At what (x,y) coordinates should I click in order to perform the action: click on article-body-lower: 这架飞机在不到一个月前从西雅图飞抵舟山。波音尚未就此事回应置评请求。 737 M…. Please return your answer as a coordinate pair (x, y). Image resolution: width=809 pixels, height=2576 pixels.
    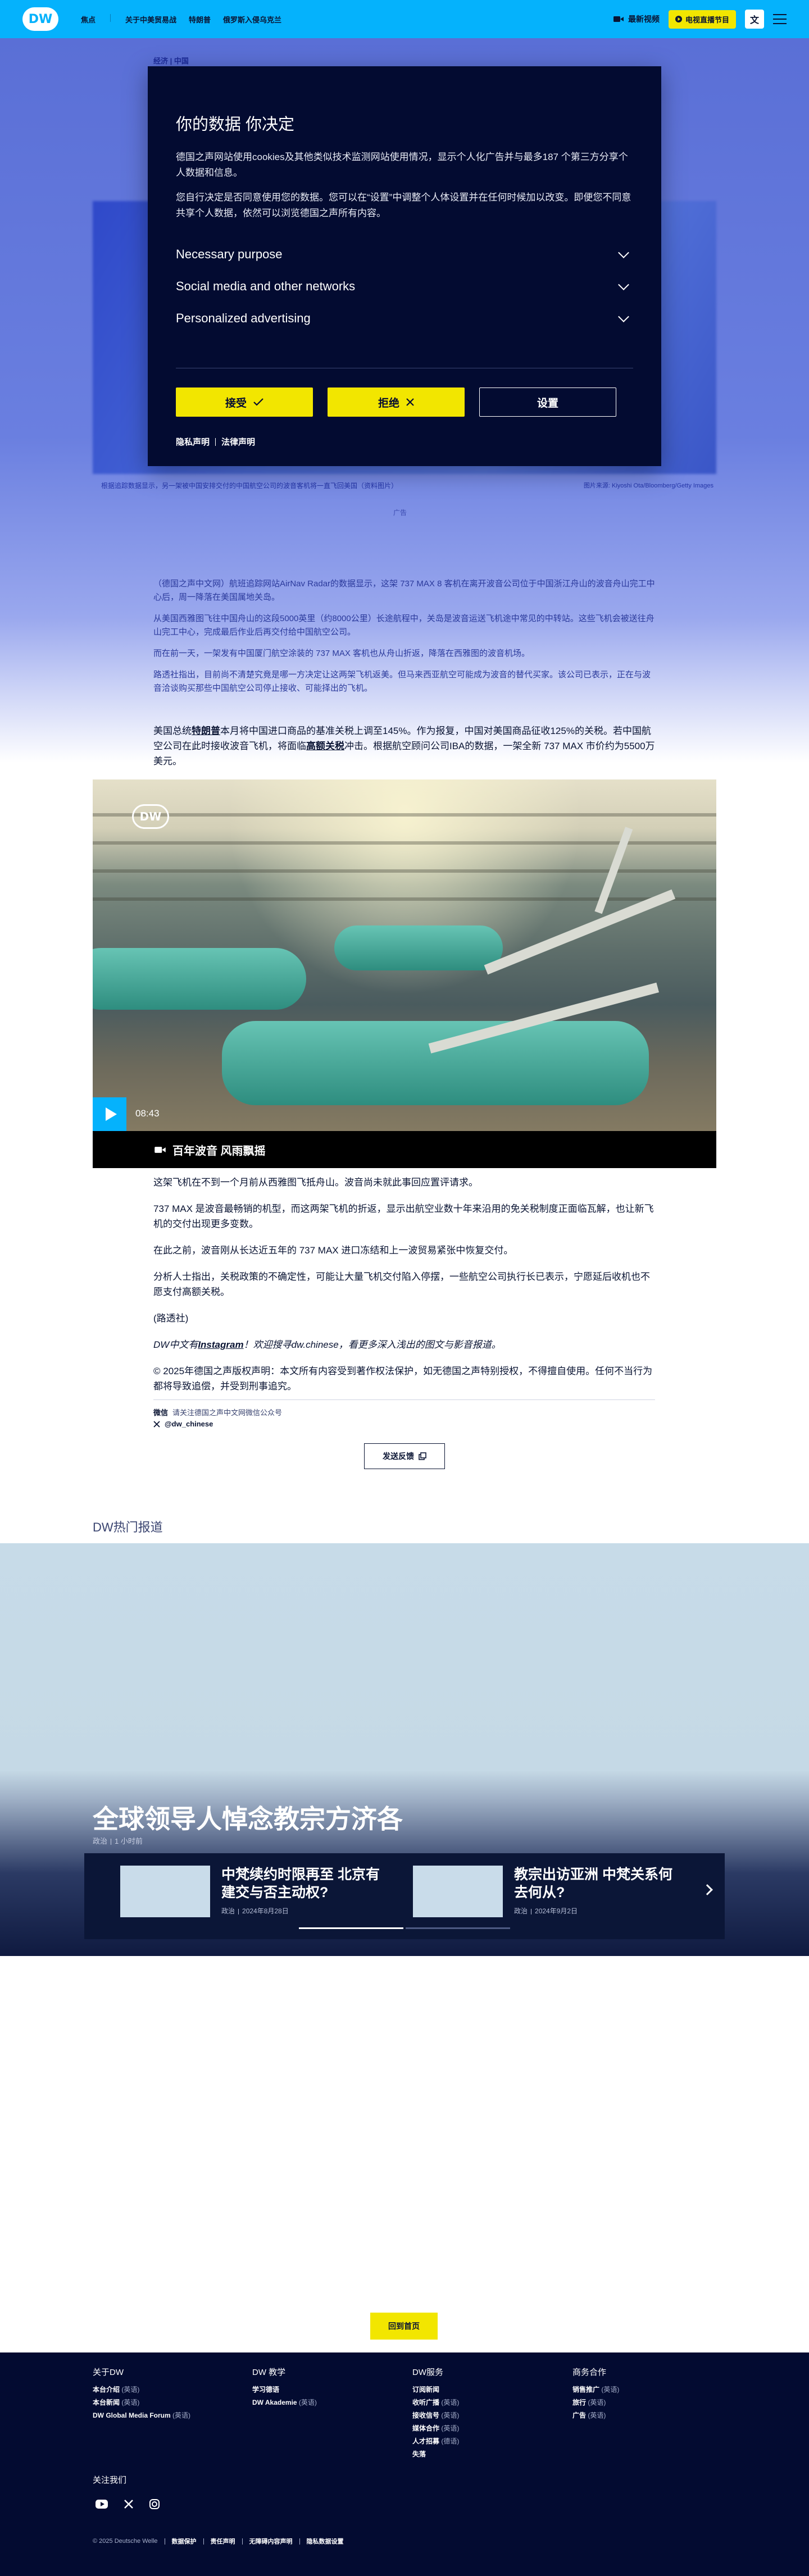
    Looking at the image, I should click on (404, 1290).